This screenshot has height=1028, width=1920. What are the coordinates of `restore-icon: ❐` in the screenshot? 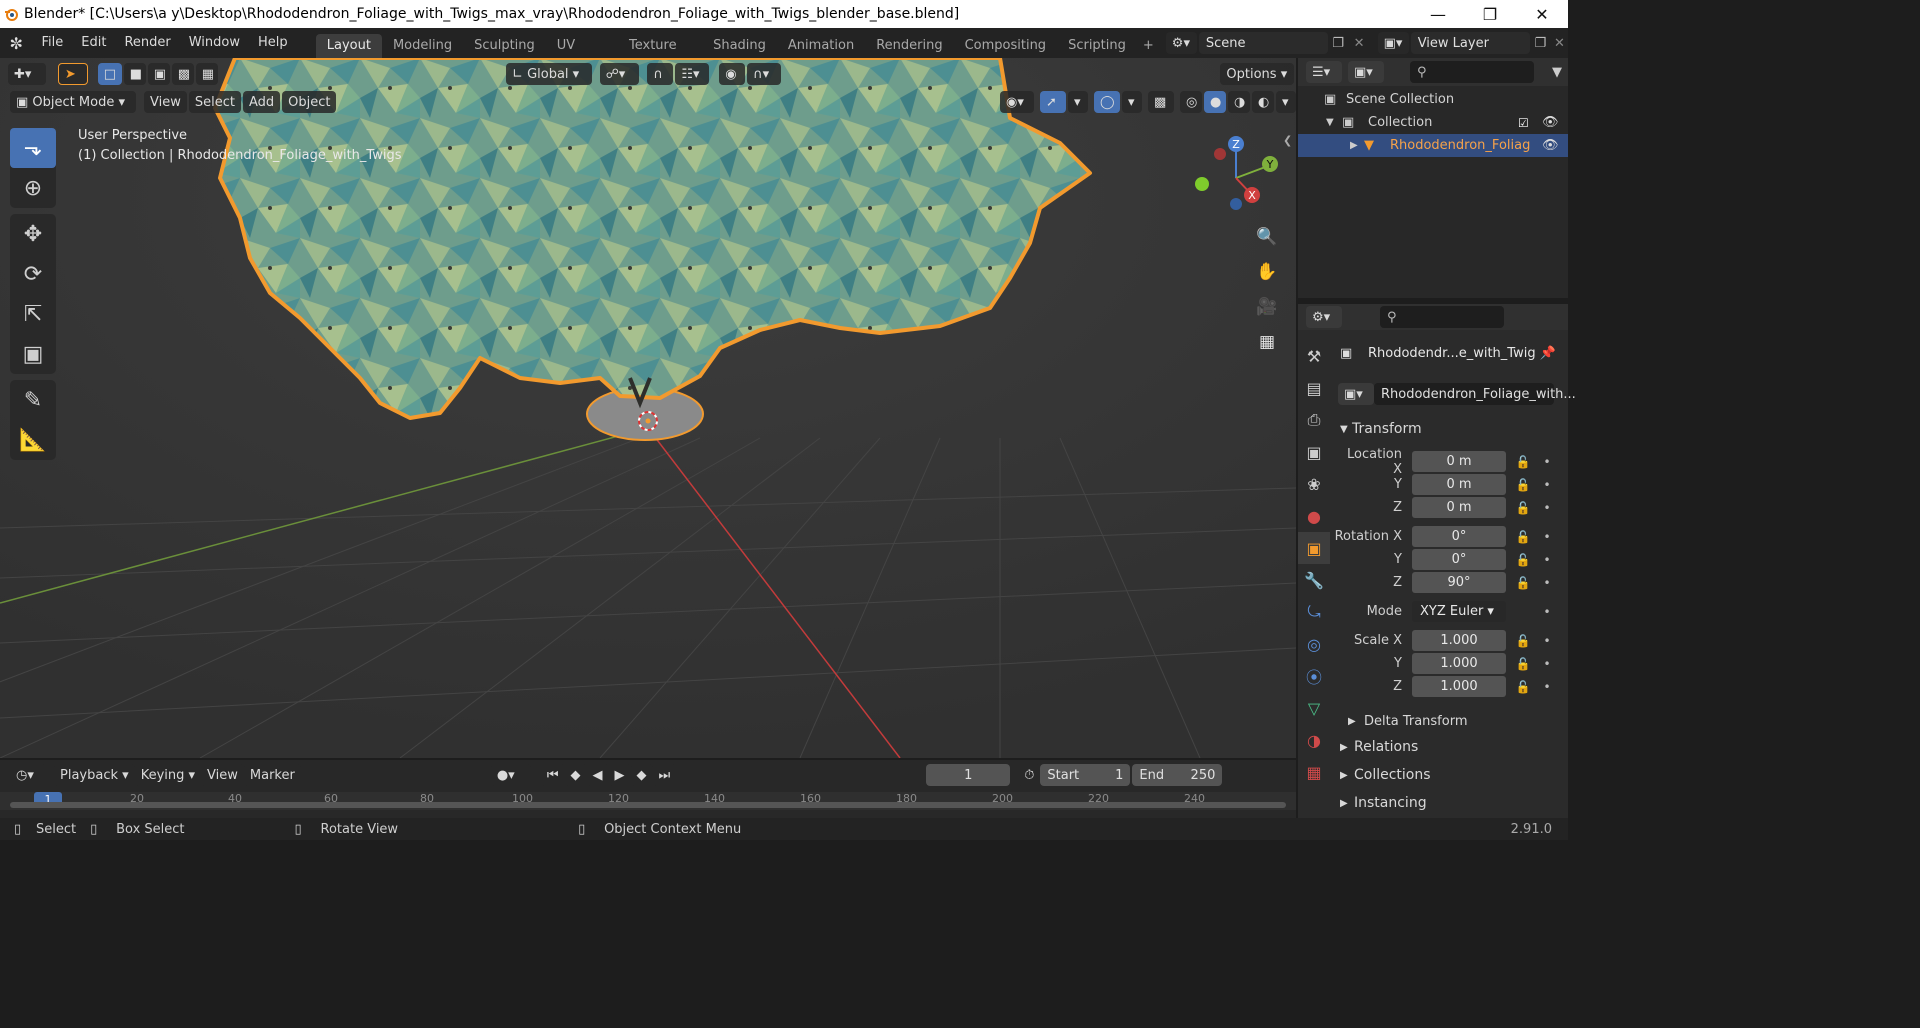 It's located at (1490, 14).